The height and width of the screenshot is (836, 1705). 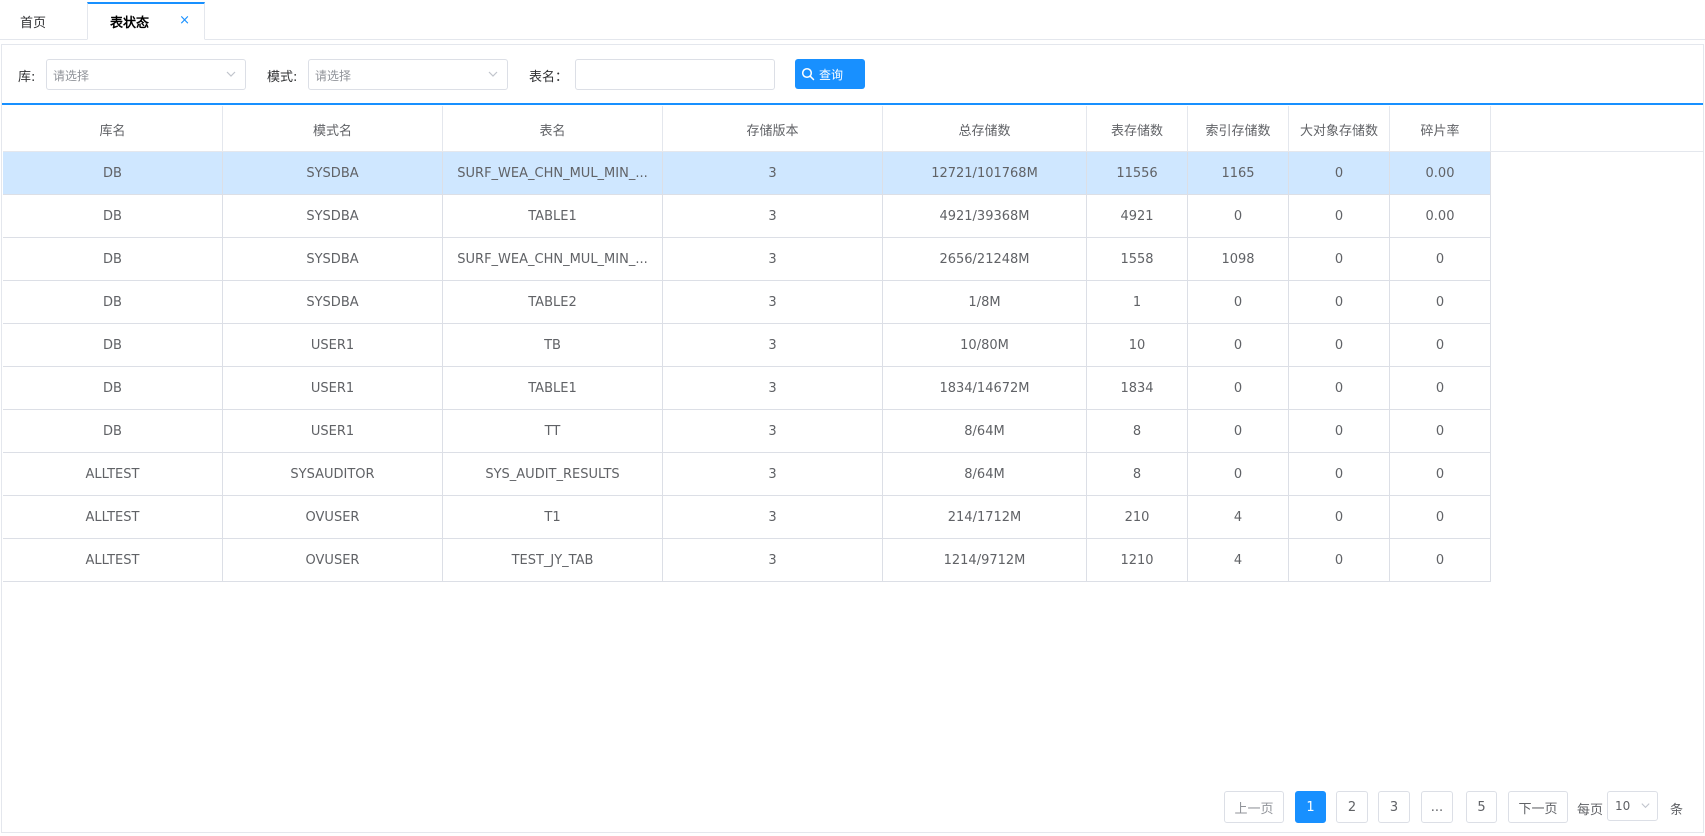 What do you see at coordinates (1481, 807) in the screenshot?
I see `page-5-button: 5` at bounding box center [1481, 807].